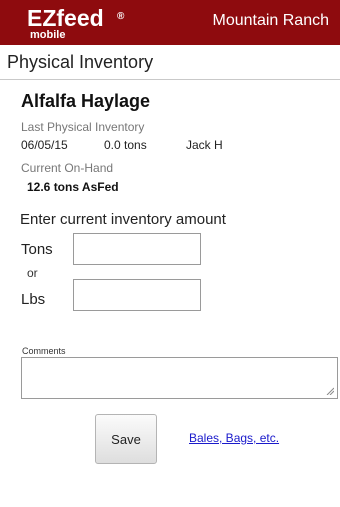  Describe the element at coordinates (32, 273) in the screenshot. I see `or-label: or` at that location.